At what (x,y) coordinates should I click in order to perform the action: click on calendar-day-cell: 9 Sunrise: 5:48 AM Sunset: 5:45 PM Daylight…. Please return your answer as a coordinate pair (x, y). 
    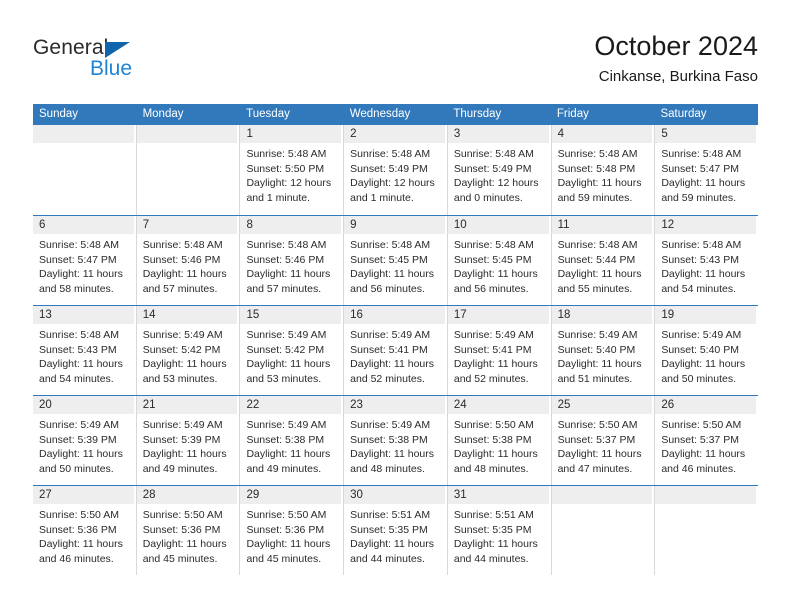
    Looking at the image, I should click on (396, 260).